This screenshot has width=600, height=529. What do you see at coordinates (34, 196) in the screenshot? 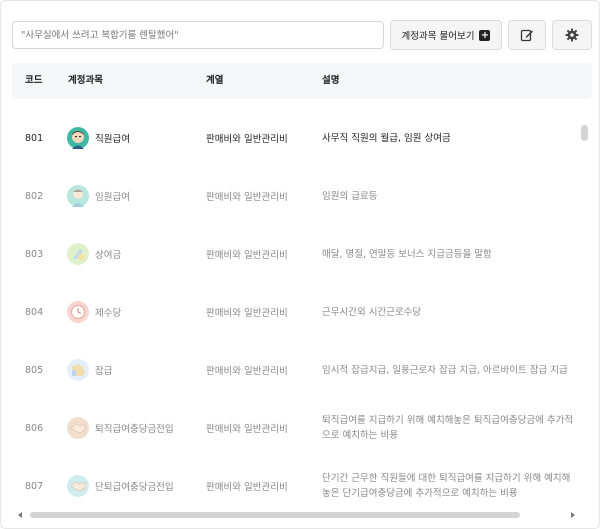
I see `row-code: 802` at bounding box center [34, 196].